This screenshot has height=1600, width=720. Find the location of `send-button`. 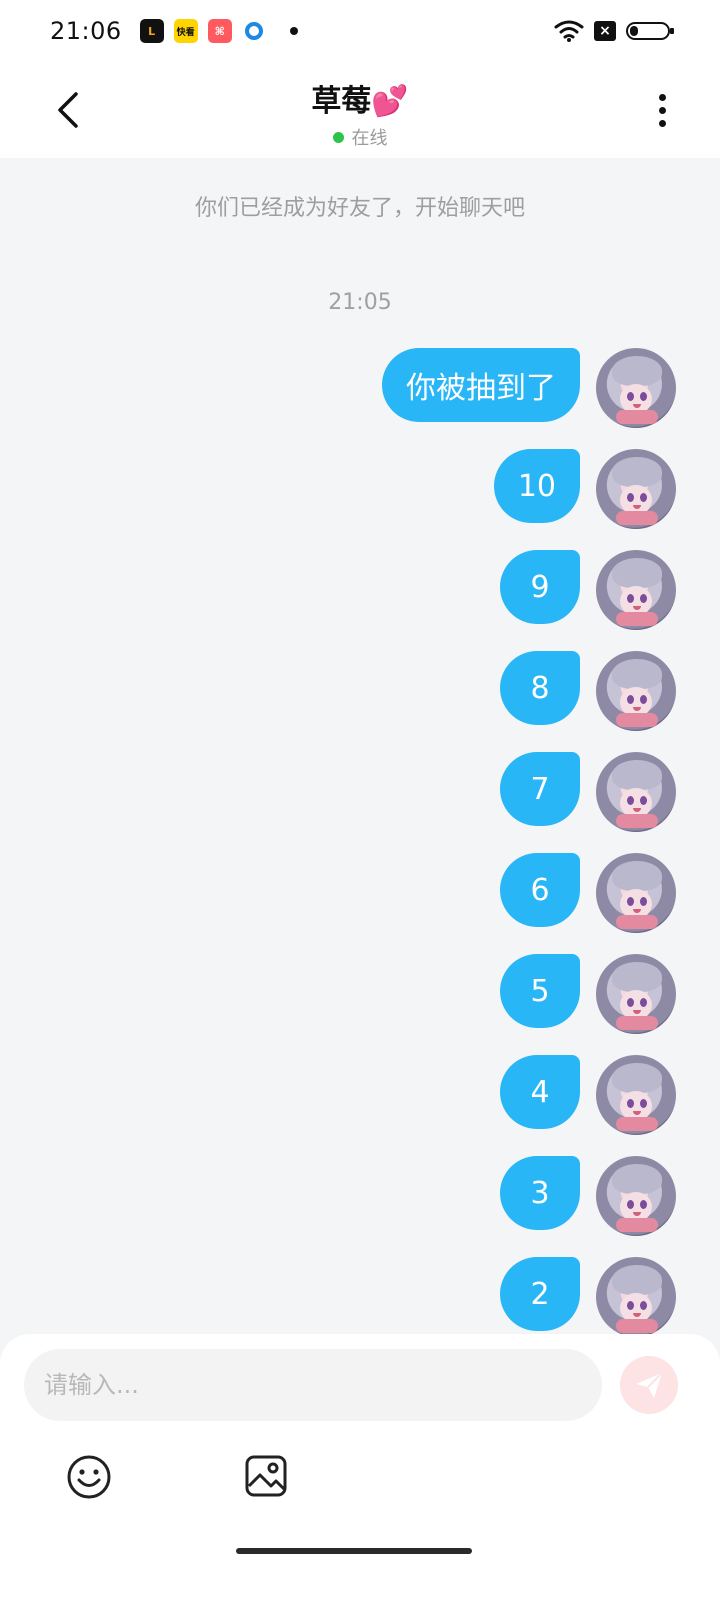

send-button is located at coordinates (649, 1385).